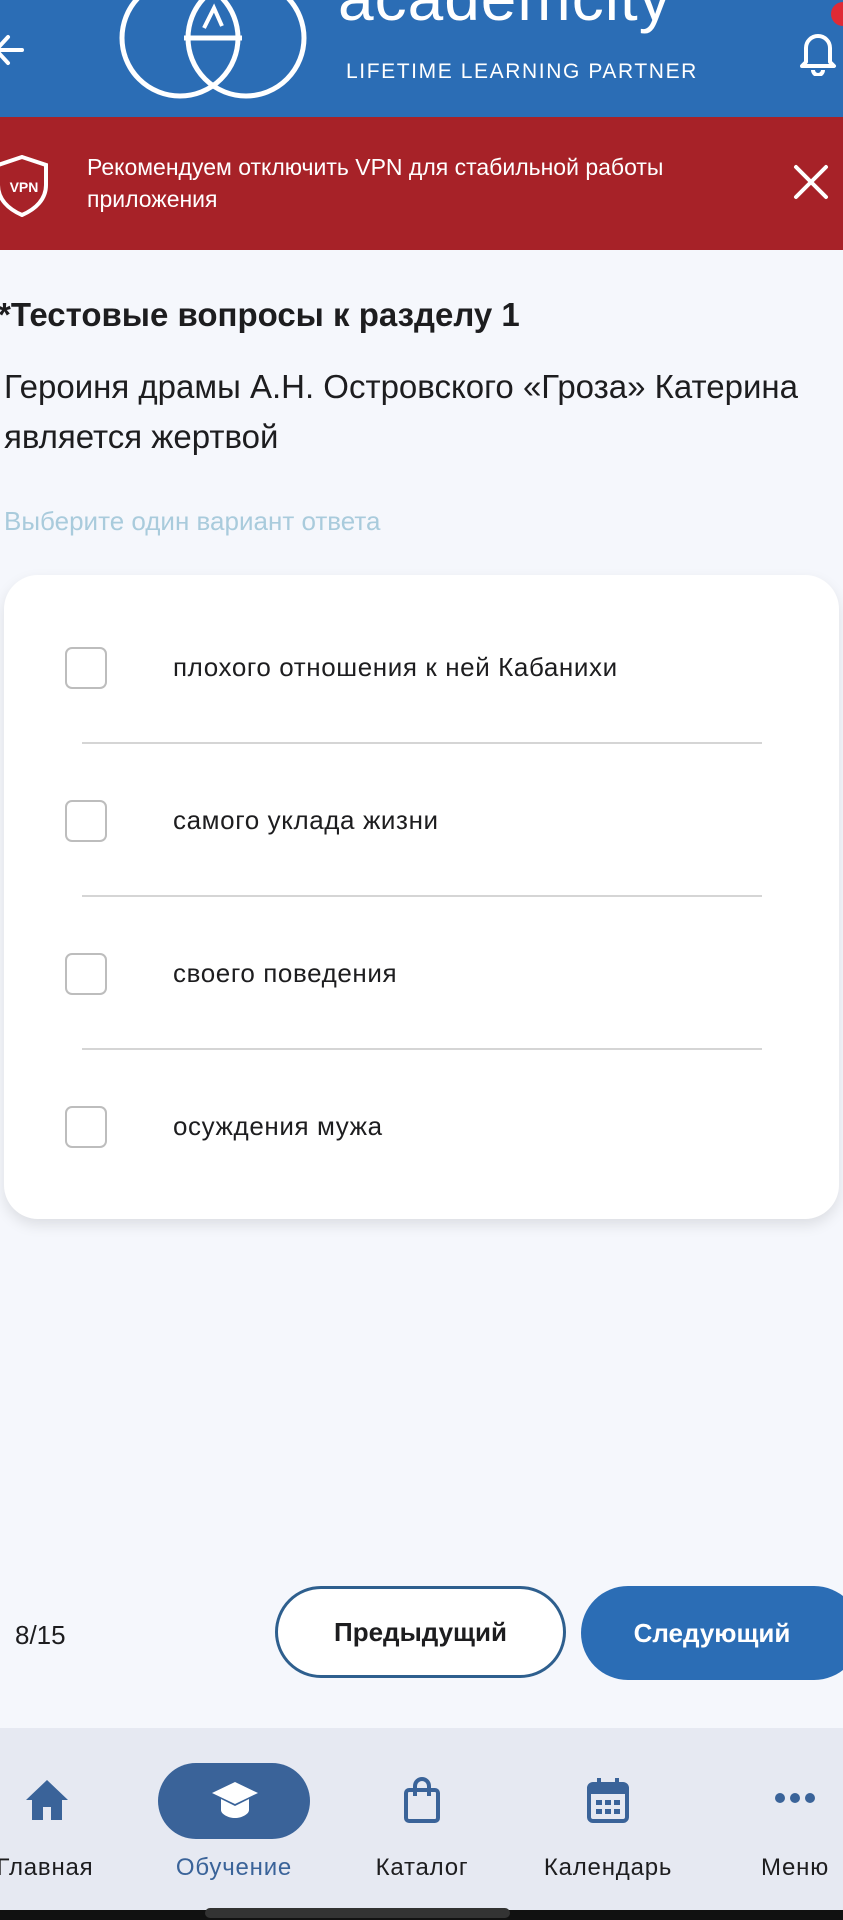 The width and height of the screenshot is (843, 1920). I want to click on more-icon, so click(795, 1798).